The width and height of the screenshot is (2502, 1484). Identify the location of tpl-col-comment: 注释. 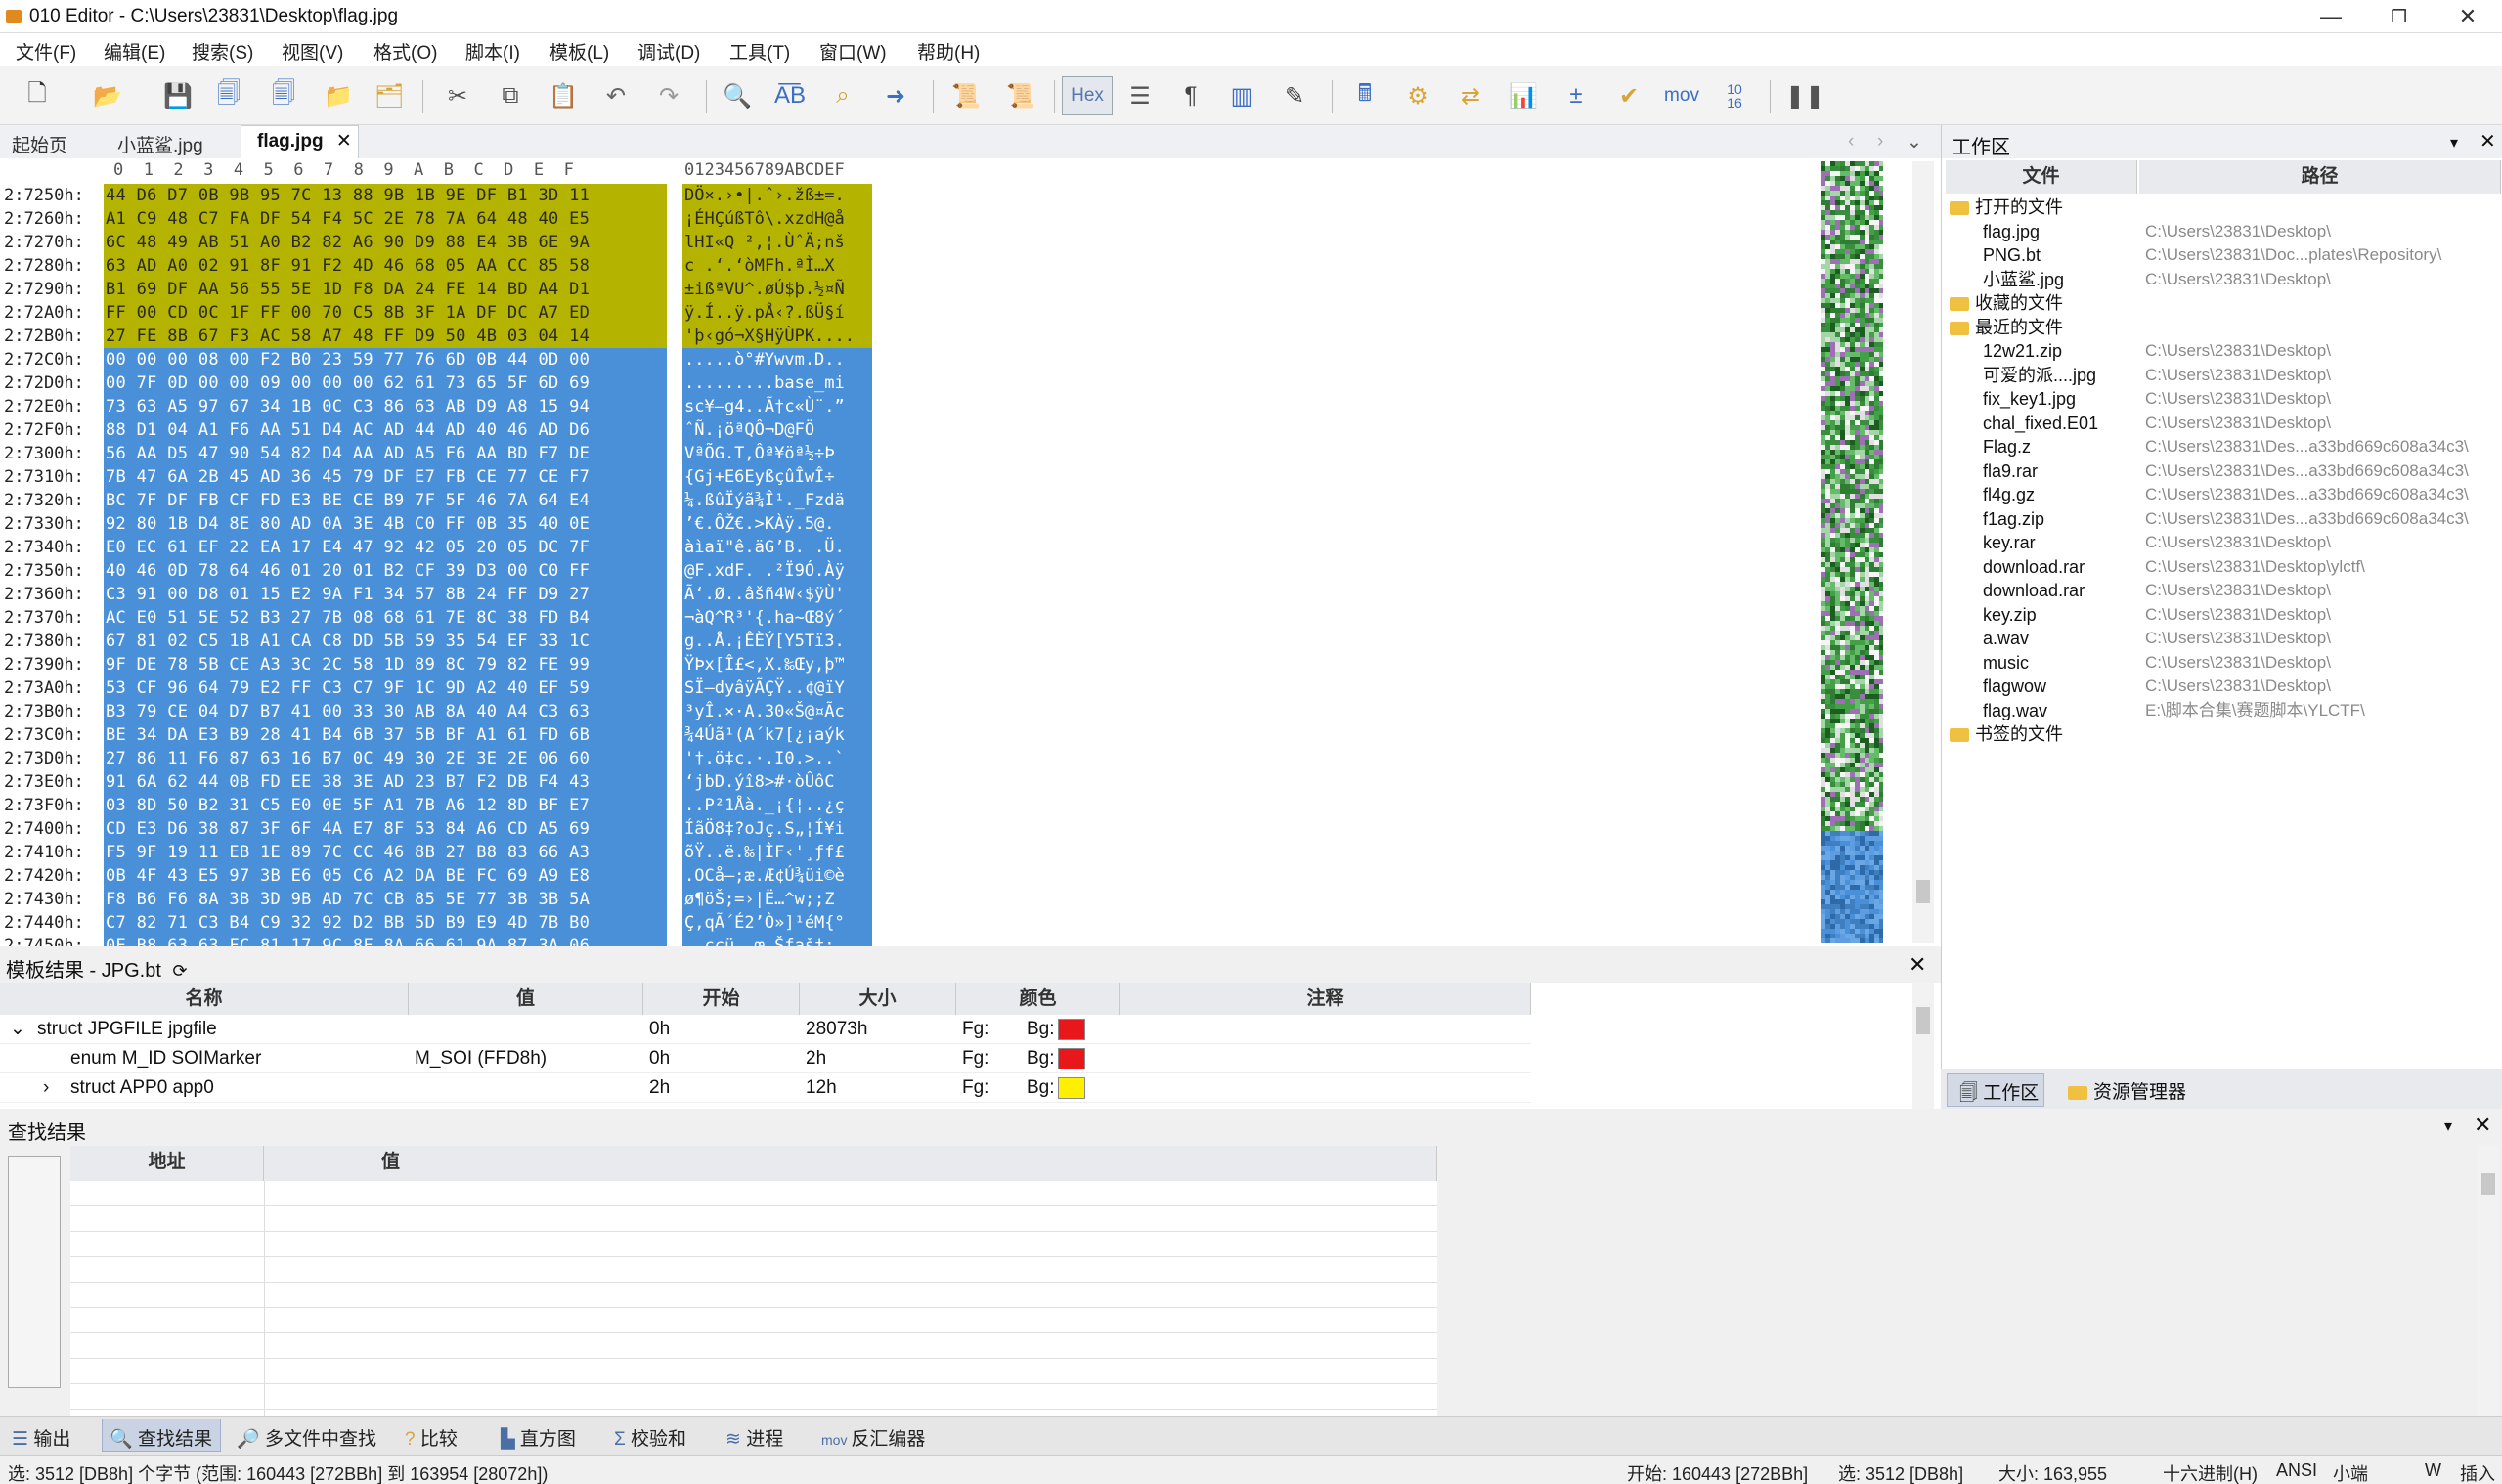
(1326, 999).